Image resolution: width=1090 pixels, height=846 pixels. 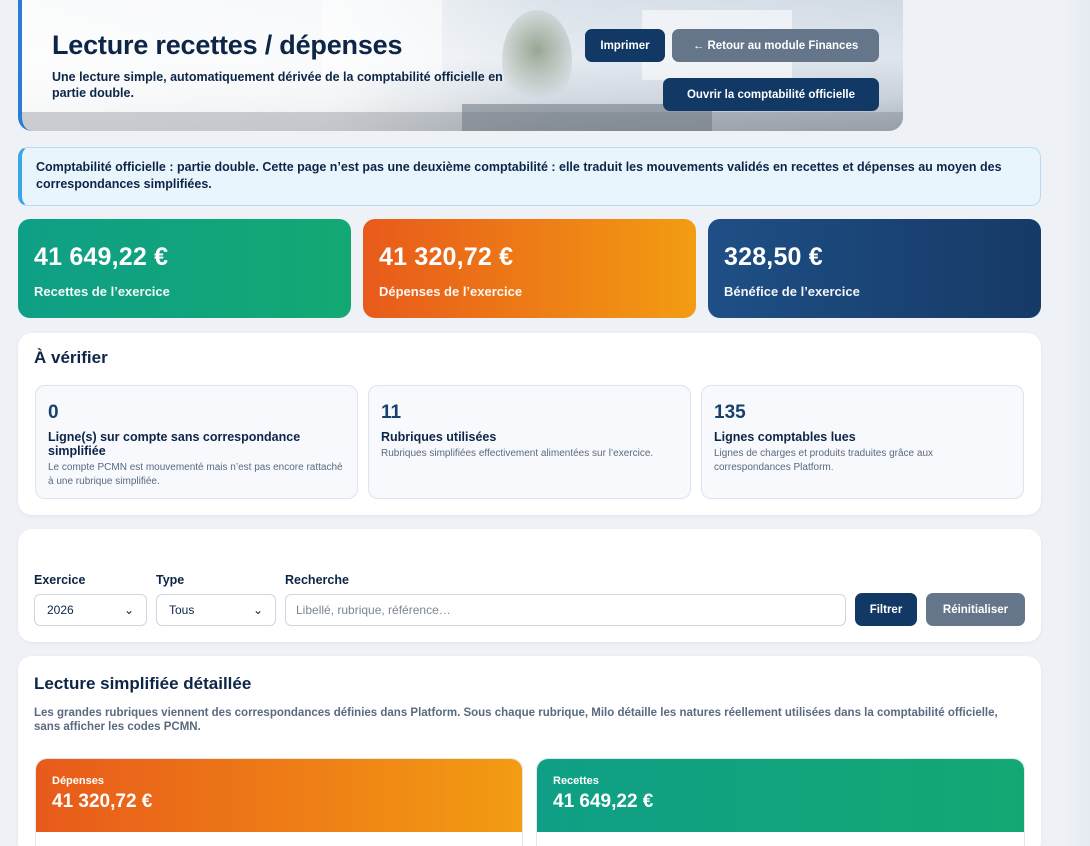 What do you see at coordinates (279, 795) in the screenshot?
I see `expenses-bucket-header: Dépenses 41 320,72 €` at bounding box center [279, 795].